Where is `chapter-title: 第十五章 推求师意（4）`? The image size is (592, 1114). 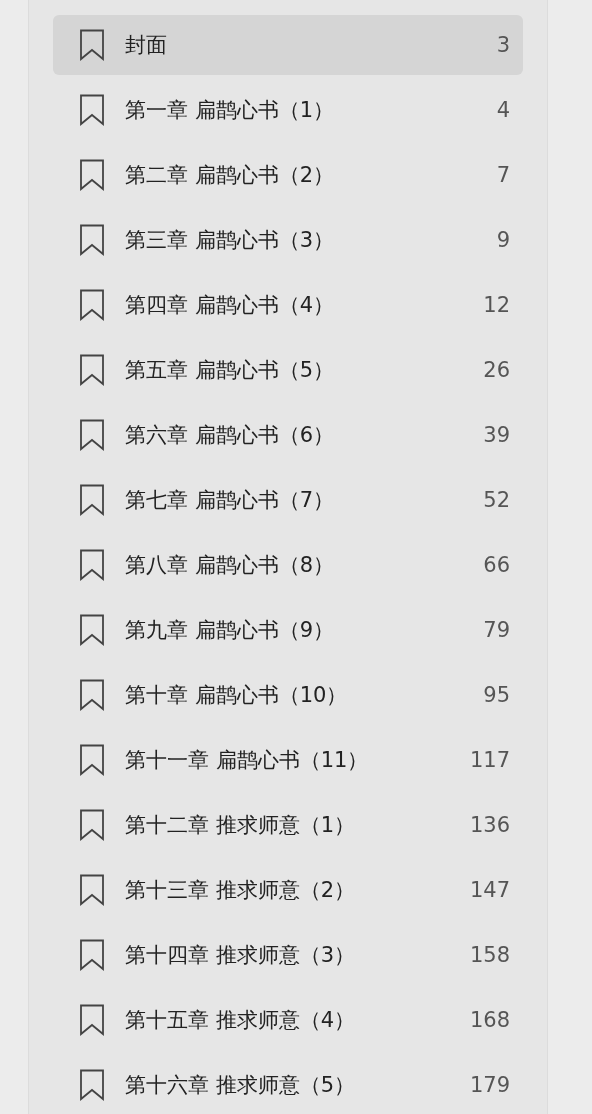 chapter-title: 第十五章 推求师意（4） is located at coordinates (241, 1020).